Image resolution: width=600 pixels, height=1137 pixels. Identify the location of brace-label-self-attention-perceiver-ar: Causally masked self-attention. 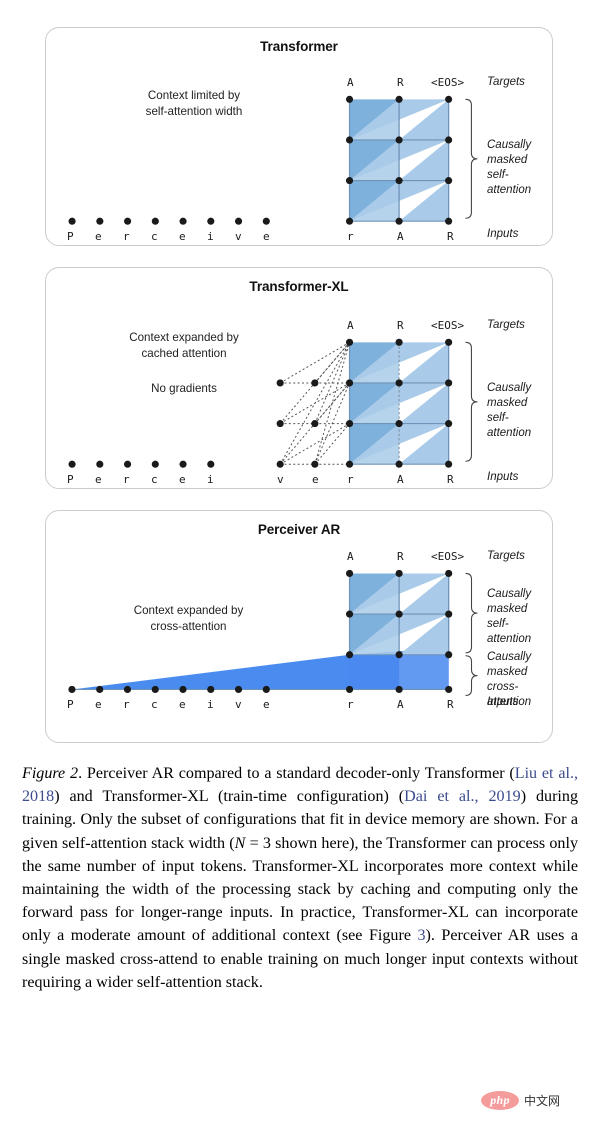
(509, 616).